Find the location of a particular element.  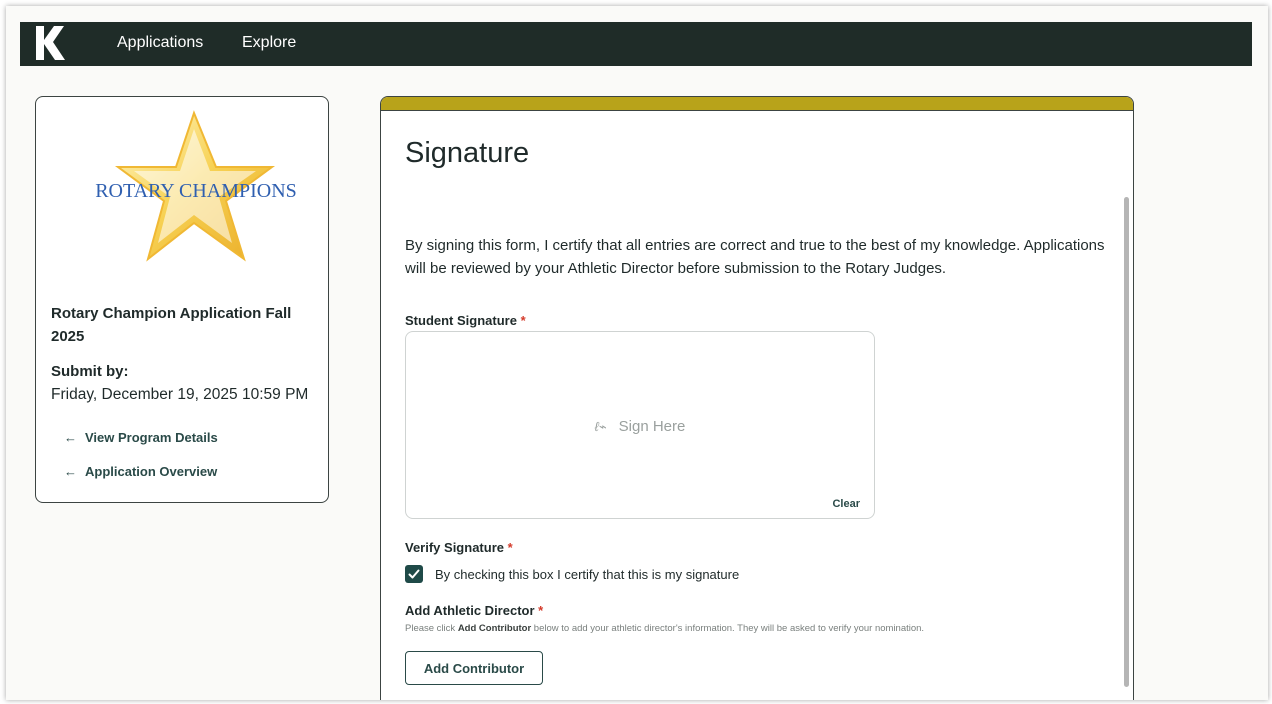

verify-signature-label-text: Verify Signature is located at coordinates (454, 547).